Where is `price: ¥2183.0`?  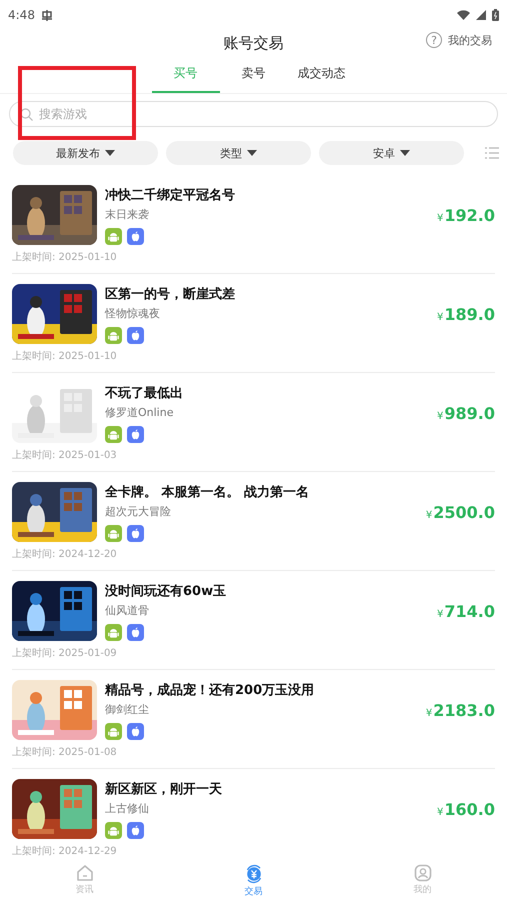
price: ¥2183.0 is located at coordinates (460, 710).